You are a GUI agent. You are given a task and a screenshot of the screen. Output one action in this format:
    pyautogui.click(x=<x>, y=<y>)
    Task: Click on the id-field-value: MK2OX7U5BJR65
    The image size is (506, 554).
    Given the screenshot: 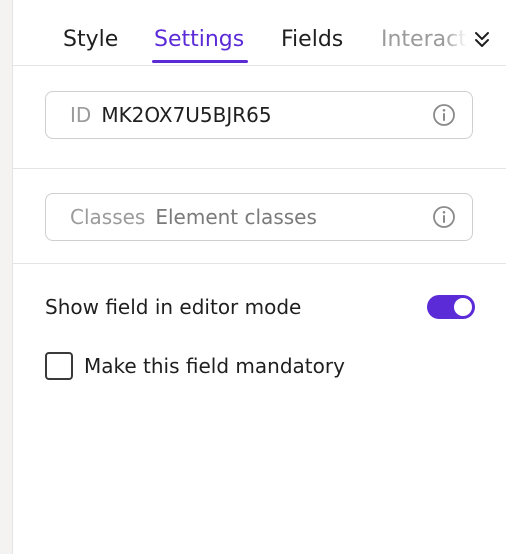 What is the action you would take?
    pyautogui.click(x=186, y=115)
    